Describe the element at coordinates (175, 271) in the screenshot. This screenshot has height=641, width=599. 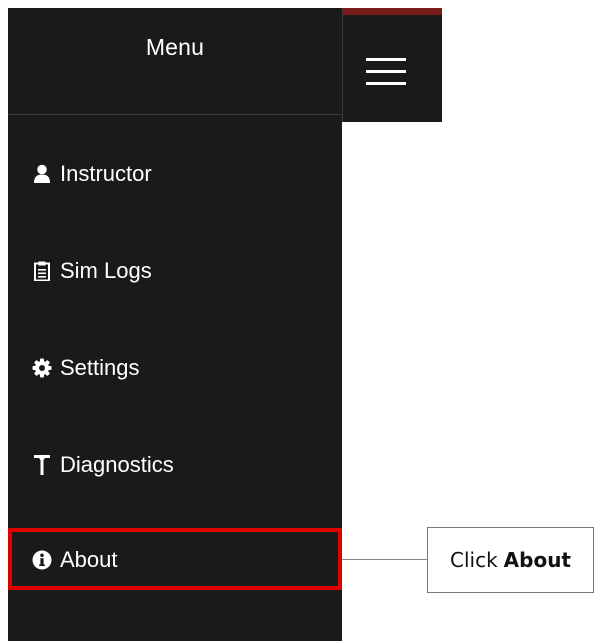
I see `menu-item-sim-logs: Sim Logs` at that location.